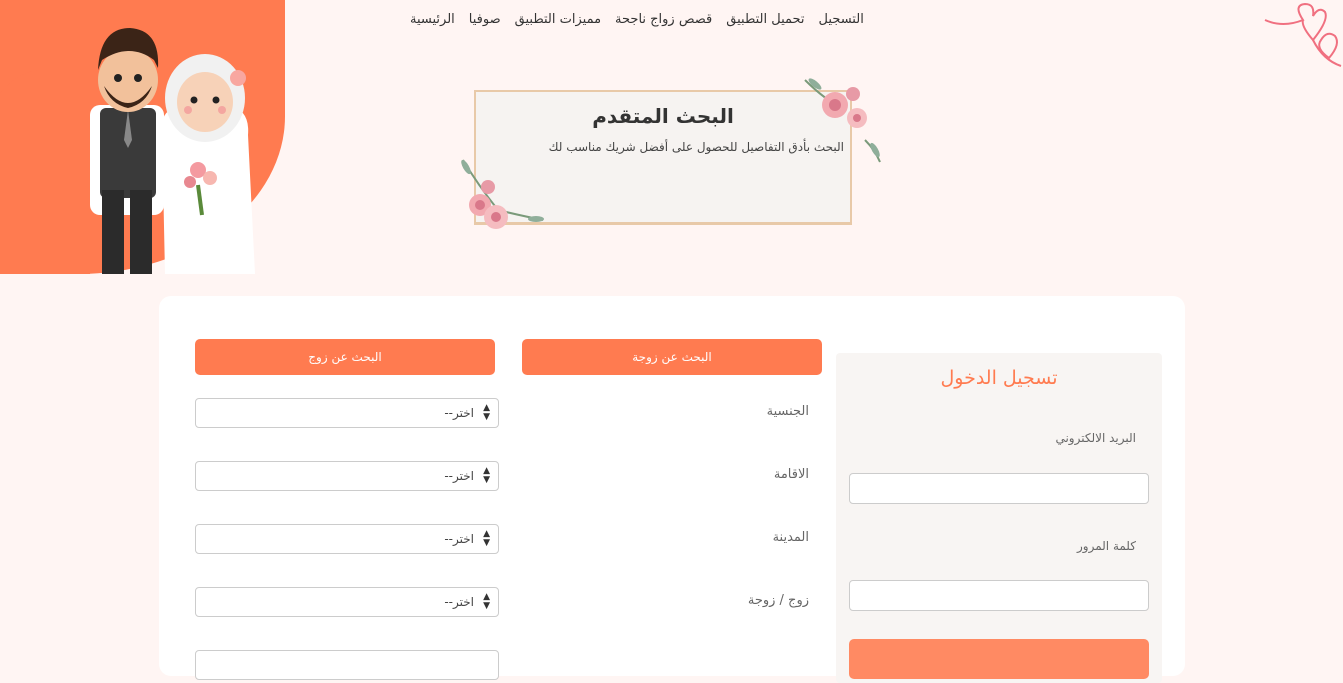  I want to click on hero-orange-shape-left, so click(45, 172).